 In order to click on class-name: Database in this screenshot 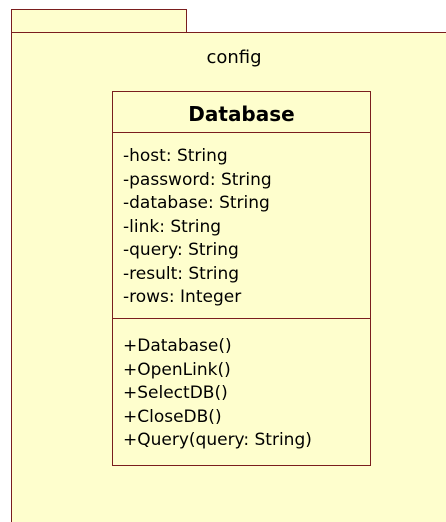, I will do `click(241, 114)`.